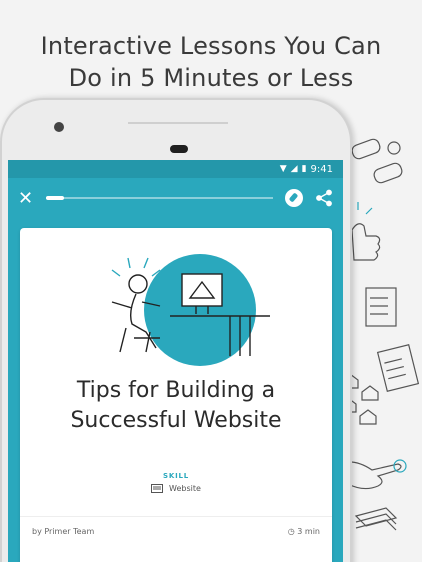  Describe the element at coordinates (211, 46) in the screenshot. I see `headline-line-1: Interactive Lessons You Can` at that location.